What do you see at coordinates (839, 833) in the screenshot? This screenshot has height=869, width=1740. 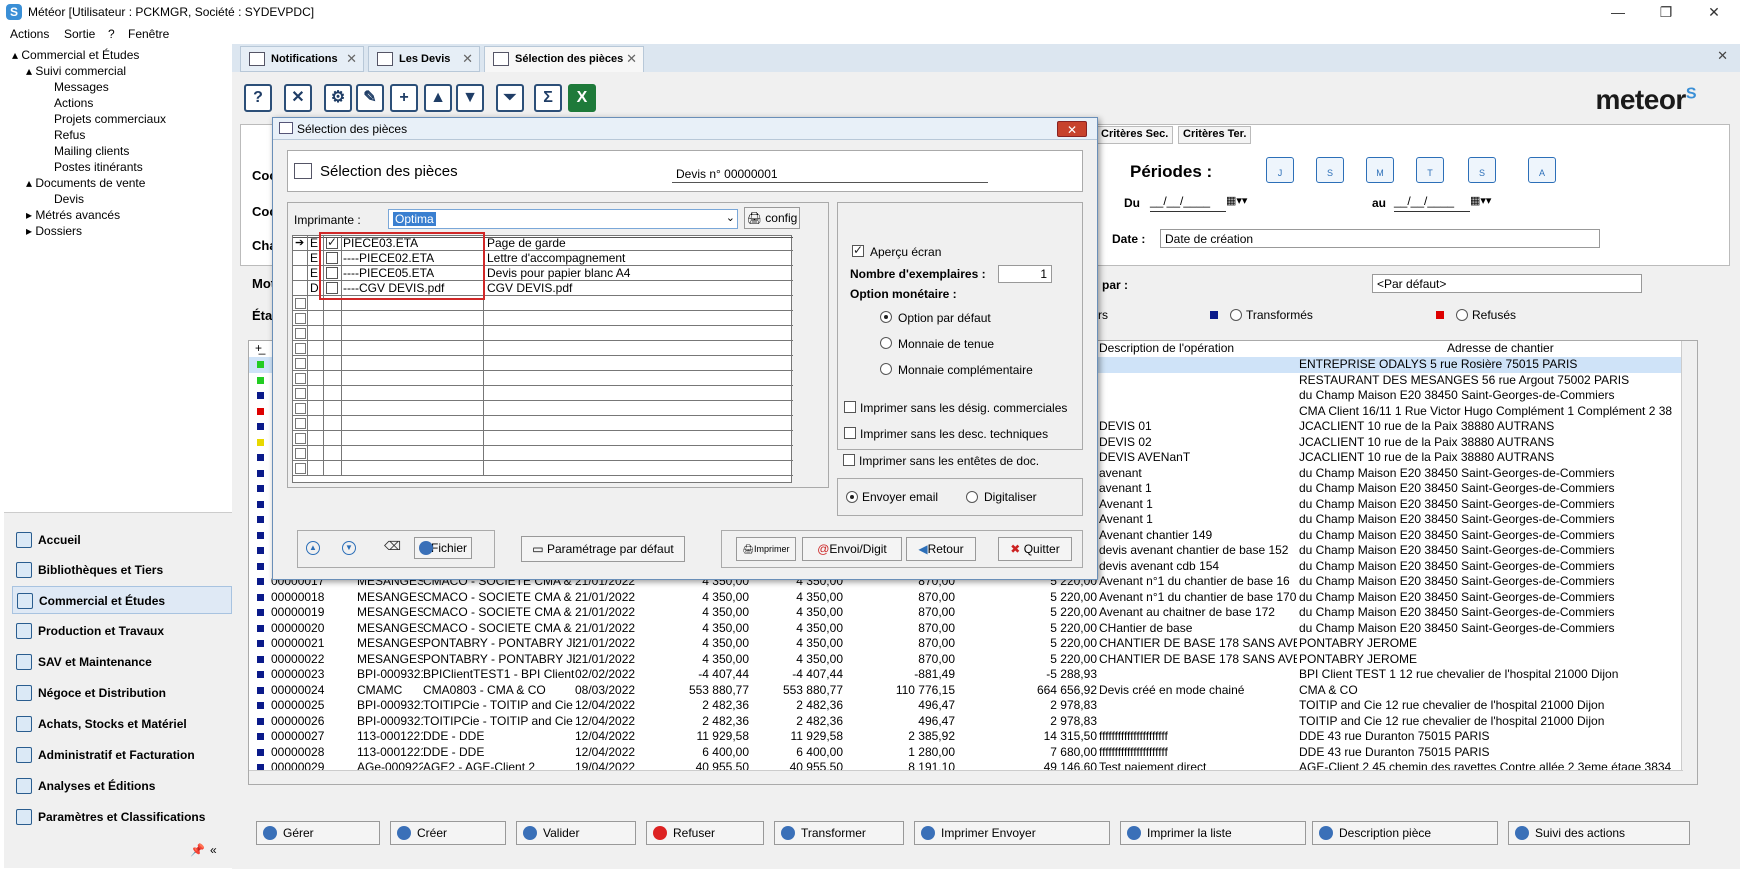 I see `transformer-button: Transformer` at bounding box center [839, 833].